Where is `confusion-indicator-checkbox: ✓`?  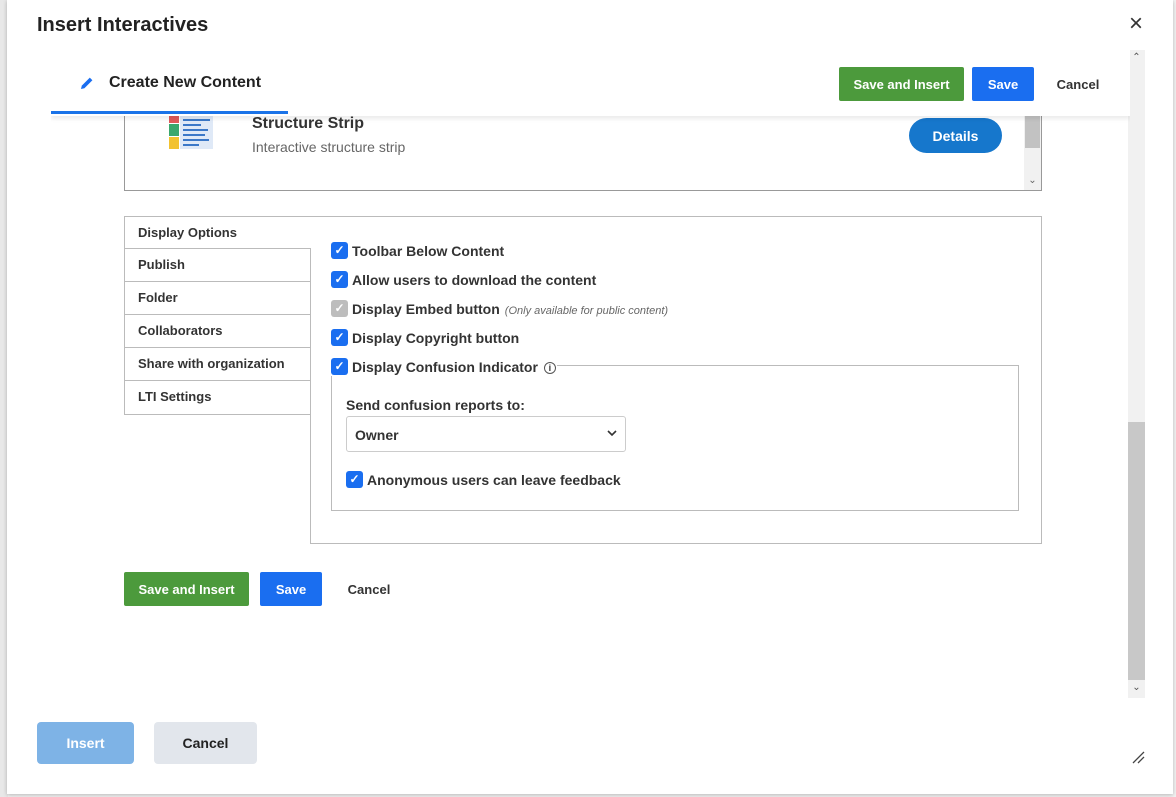 confusion-indicator-checkbox: ✓ is located at coordinates (339, 366).